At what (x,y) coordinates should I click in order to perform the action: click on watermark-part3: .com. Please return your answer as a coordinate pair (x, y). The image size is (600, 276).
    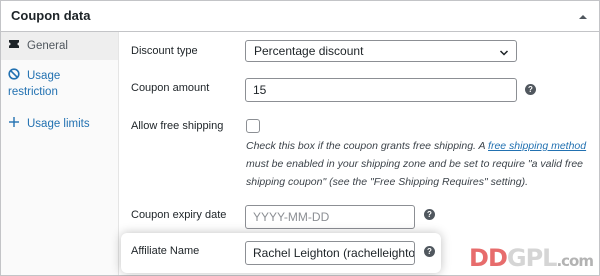
    Looking at the image, I should click on (575, 261).